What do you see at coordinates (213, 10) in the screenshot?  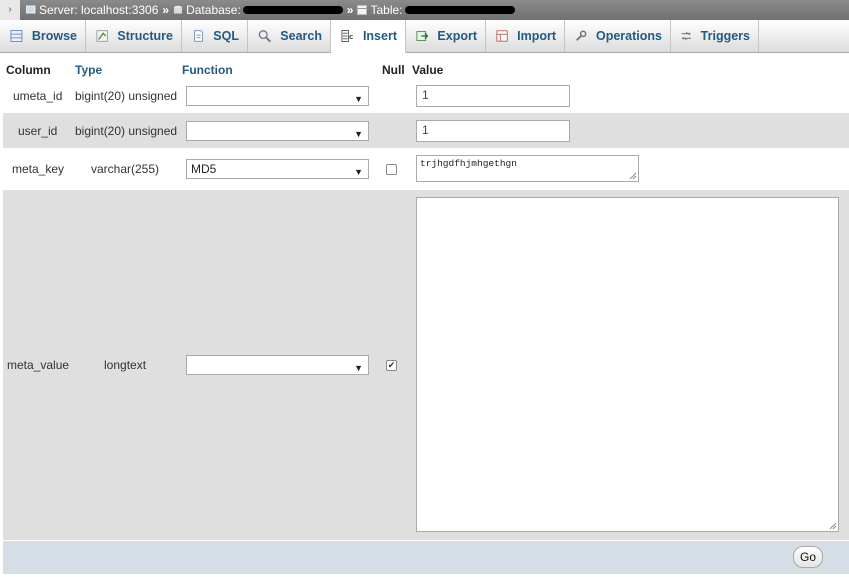 I see `breadcrumb-database: Database:` at bounding box center [213, 10].